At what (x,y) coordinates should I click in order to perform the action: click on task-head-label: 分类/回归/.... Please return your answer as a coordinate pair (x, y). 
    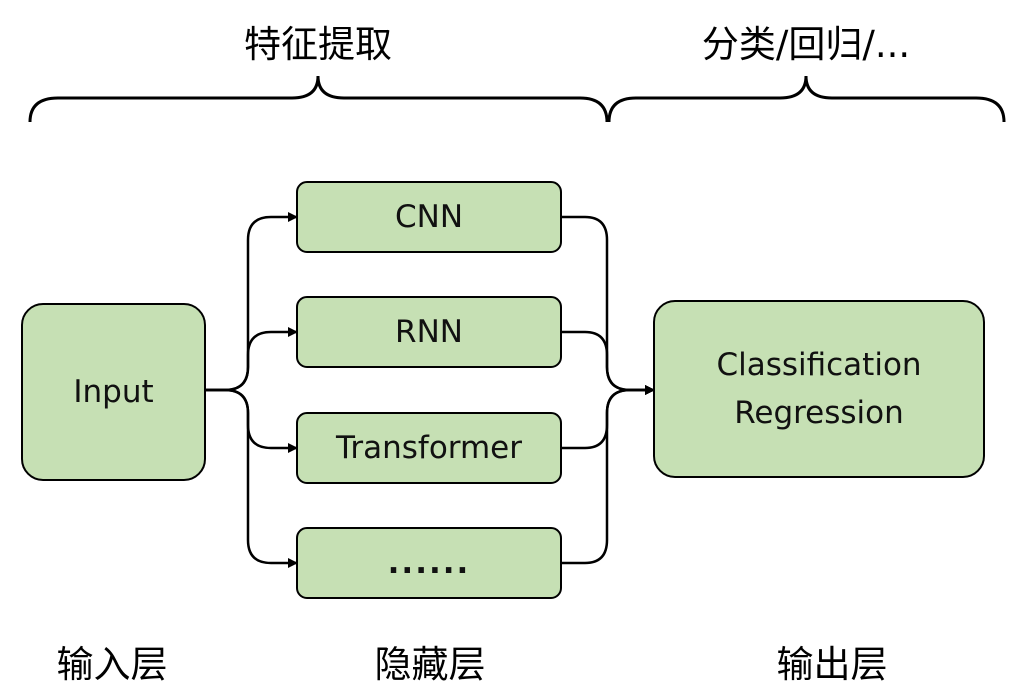
    Looking at the image, I should click on (806, 44).